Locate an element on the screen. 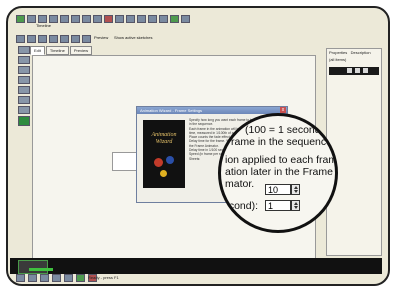  tab-edit: Edit is located at coordinates (37, 50).